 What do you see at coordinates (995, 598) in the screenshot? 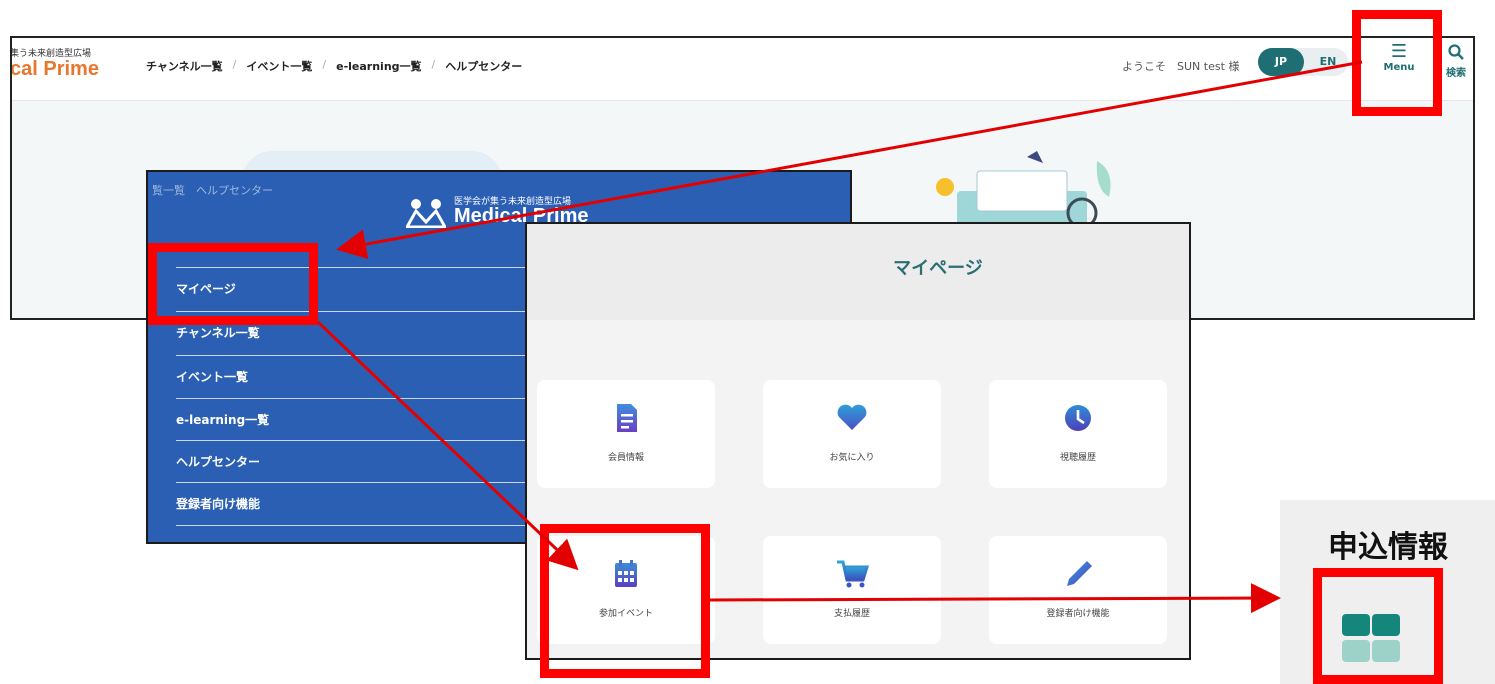
I see `arrow-events-to-application` at bounding box center [995, 598].